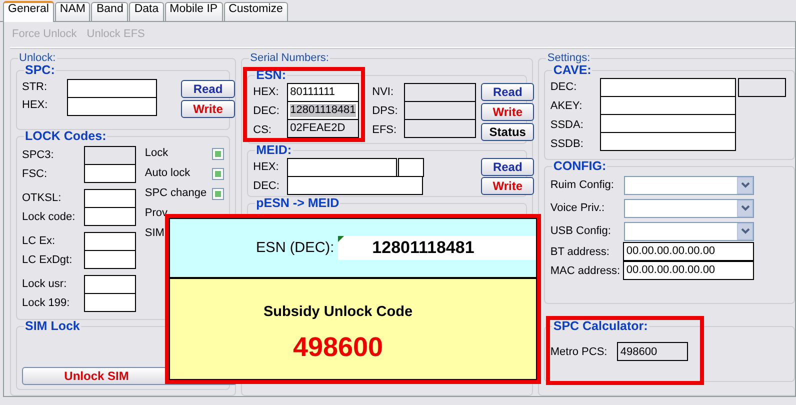 The width and height of the screenshot is (796, 405). What do you see at coordinates (49, 217) in the screenshot?
I see `field-label: Lock code:` at bounding box center [49, 217].